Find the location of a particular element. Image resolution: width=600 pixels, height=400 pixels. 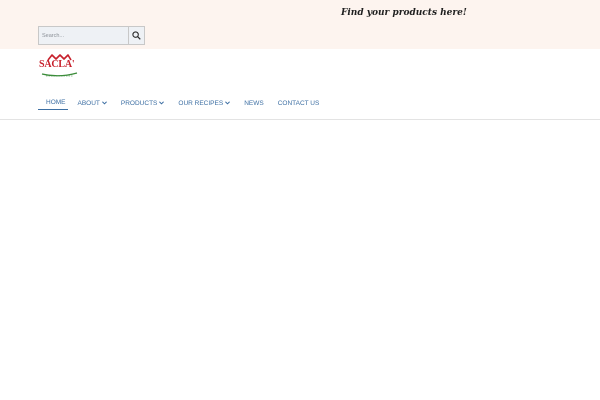

search-box is located at coordinates (91, 35).